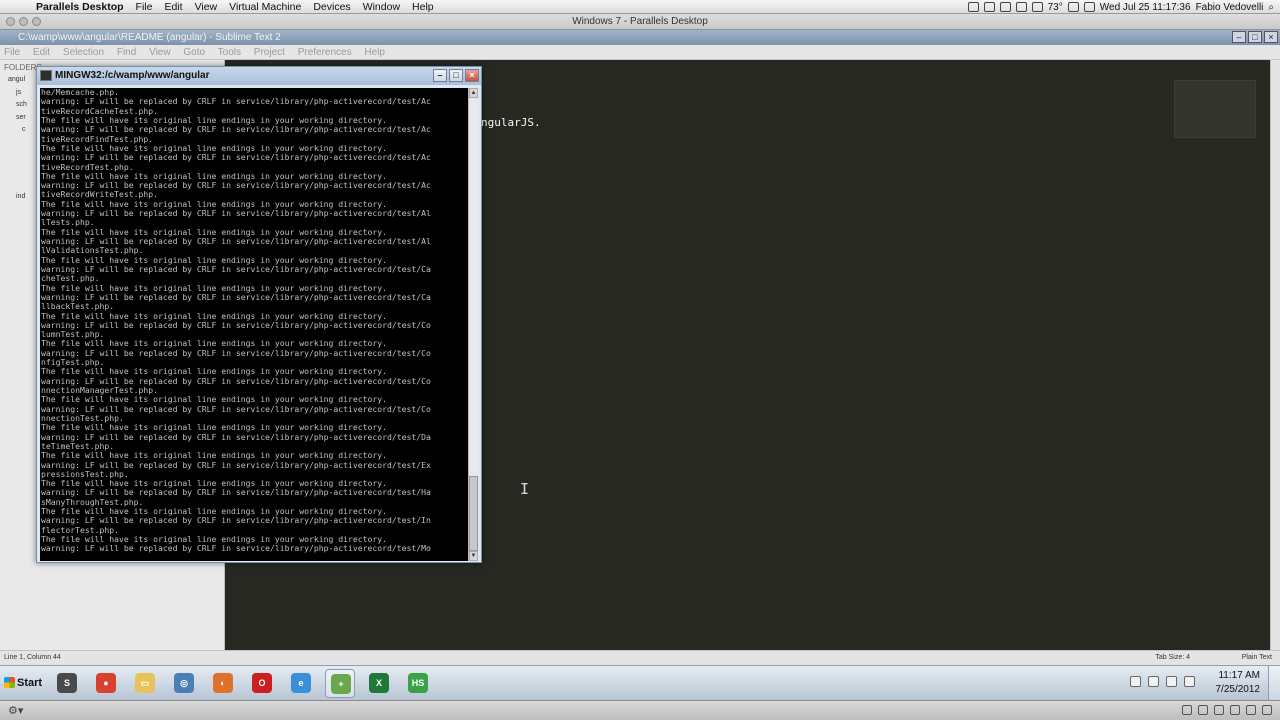 The height and width of the screenshot is (720, 1280). Describe the element at coordinates (423, 7) in the screenshot. I see `menu-help: Help` at that location.